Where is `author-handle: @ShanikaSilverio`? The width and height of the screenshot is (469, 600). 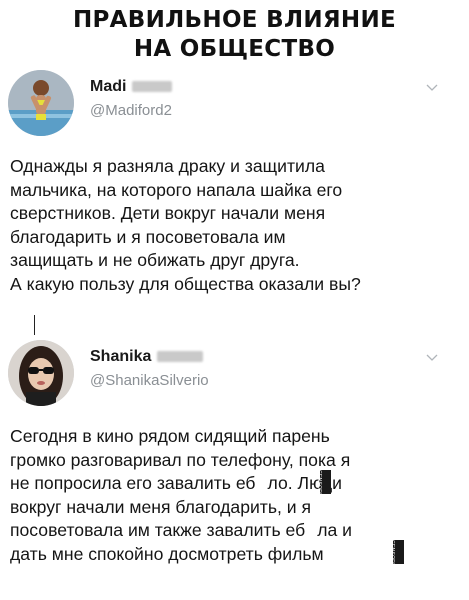
author-handle: @ShanikaSilverio is located at coordinates (149, 380).